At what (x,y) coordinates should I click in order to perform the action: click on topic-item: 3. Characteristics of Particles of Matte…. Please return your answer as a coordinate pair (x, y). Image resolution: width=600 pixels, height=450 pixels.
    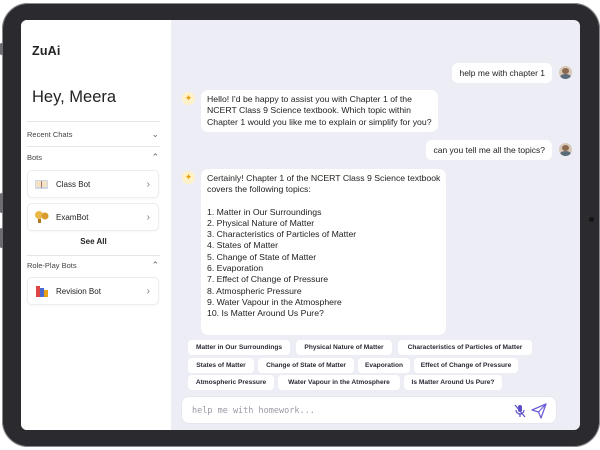
    Looking at the image, I should click on (282, 234).